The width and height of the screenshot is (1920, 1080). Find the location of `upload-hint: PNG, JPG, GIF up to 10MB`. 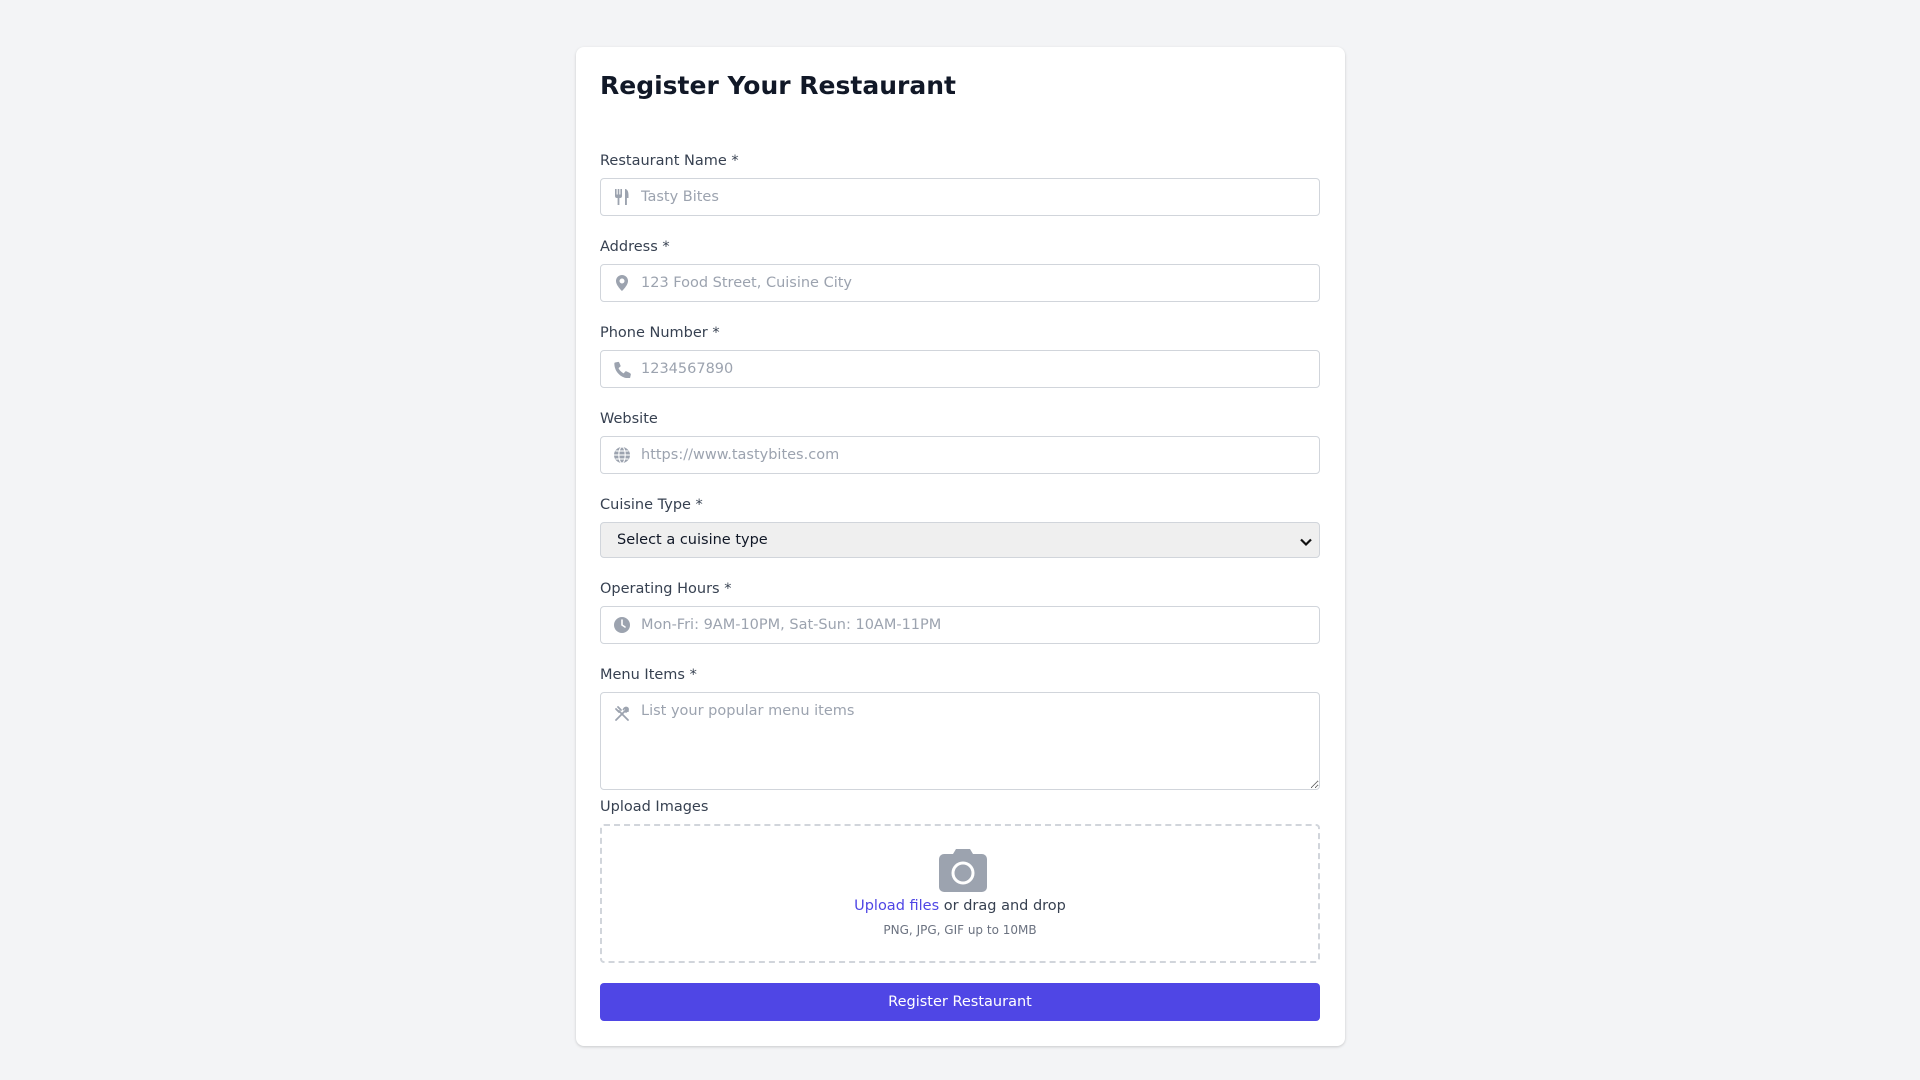

upload-hint: PNG, JPG, GIF up to 10MB is located at coordinates (960, 930).